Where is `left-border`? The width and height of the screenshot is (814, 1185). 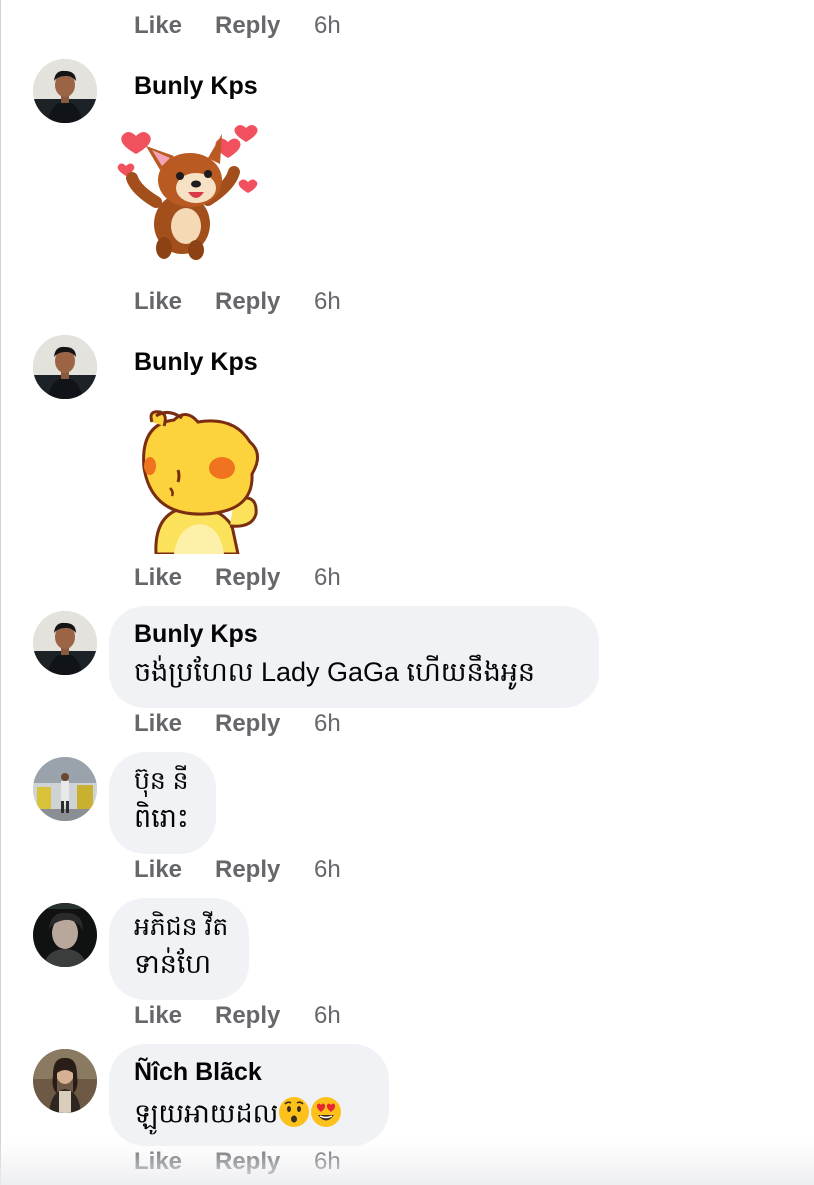 left-border is located at coordinates (0, 592).